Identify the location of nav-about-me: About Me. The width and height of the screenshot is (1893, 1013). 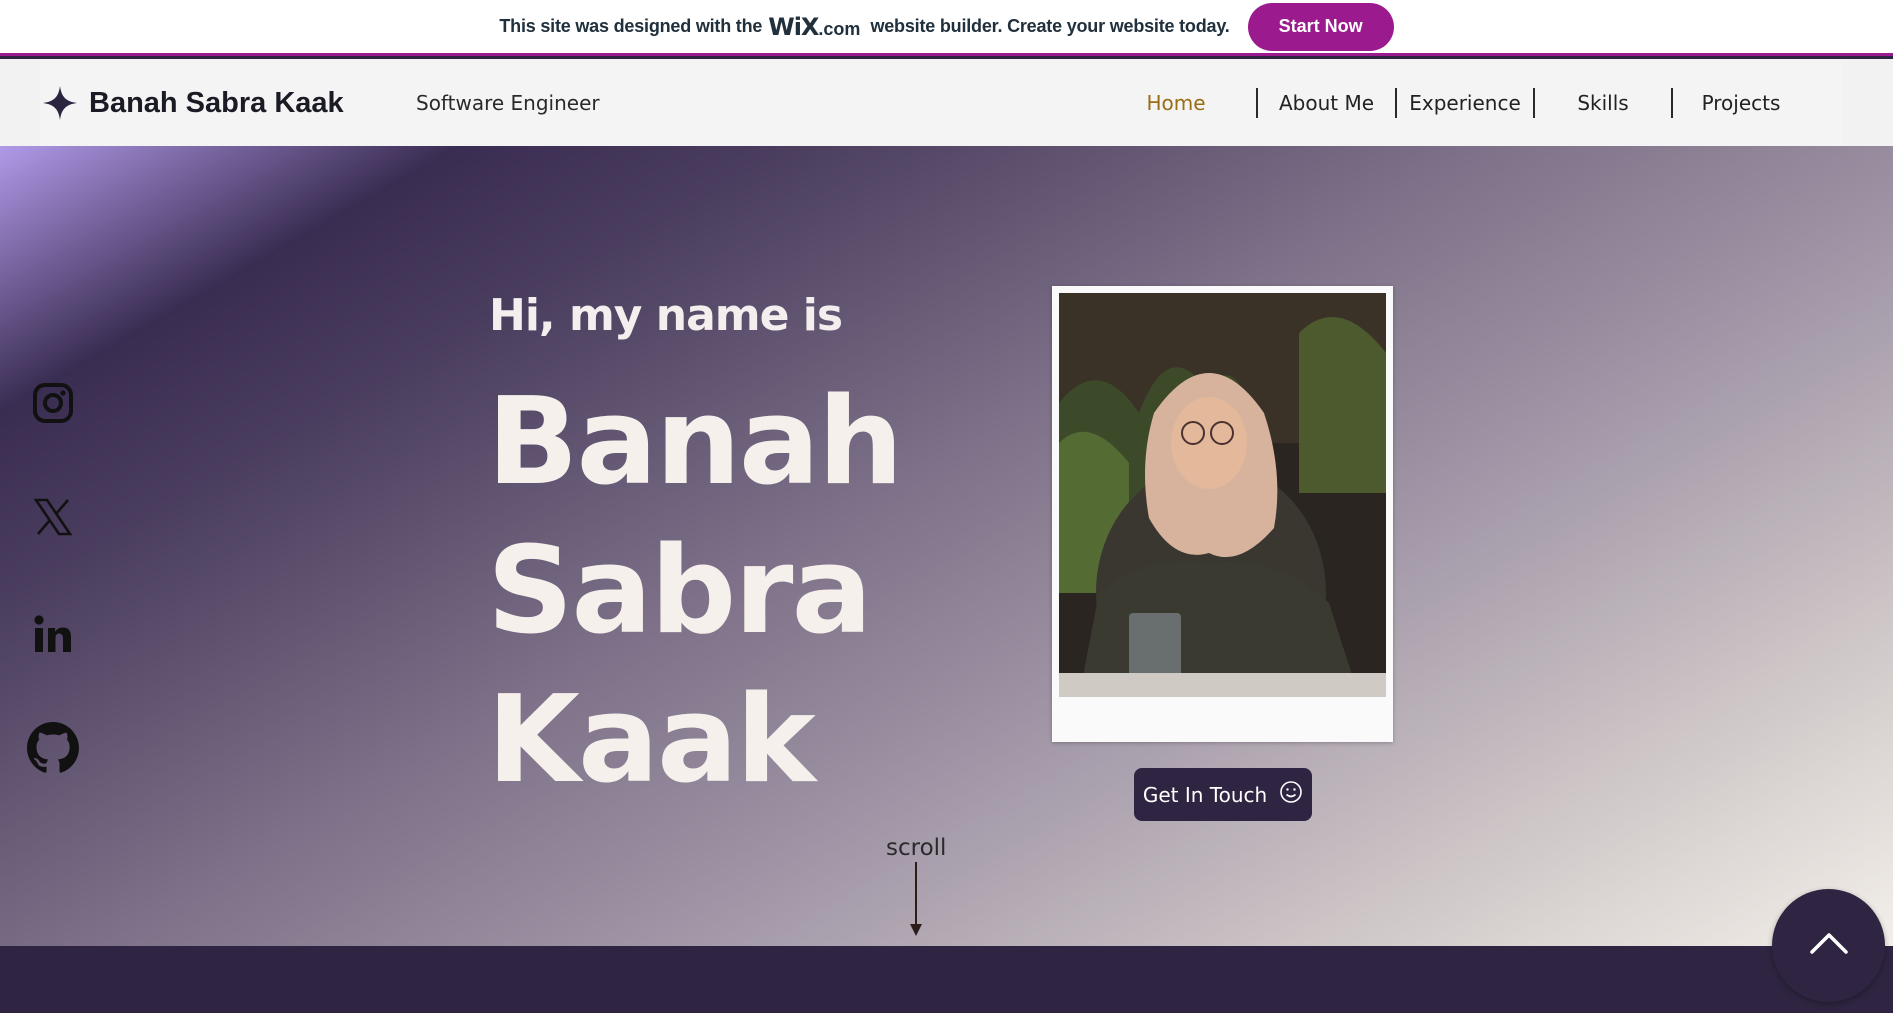
(1326, 103).